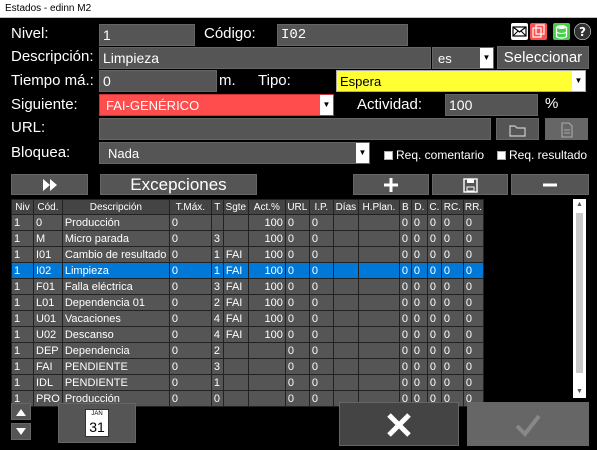 The height and width of the screenshot is (450, 597). Describe the element at coordinates (235, 207) in the screenshot. I see `column-header: Sgte` at that location.